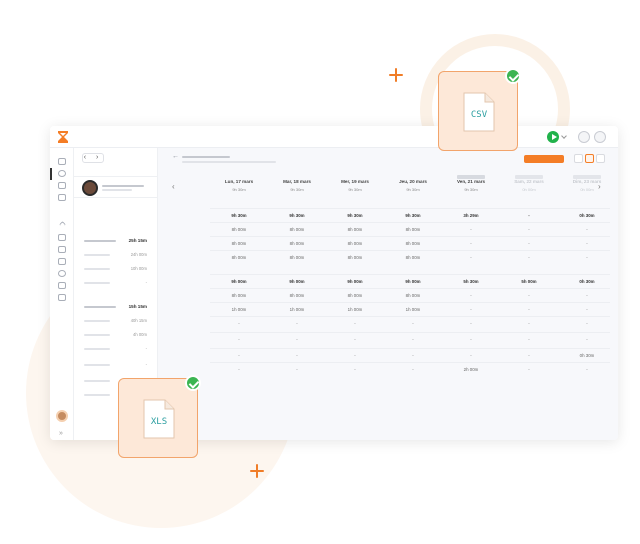  I want to click on grid-icon, so click(62, 161).